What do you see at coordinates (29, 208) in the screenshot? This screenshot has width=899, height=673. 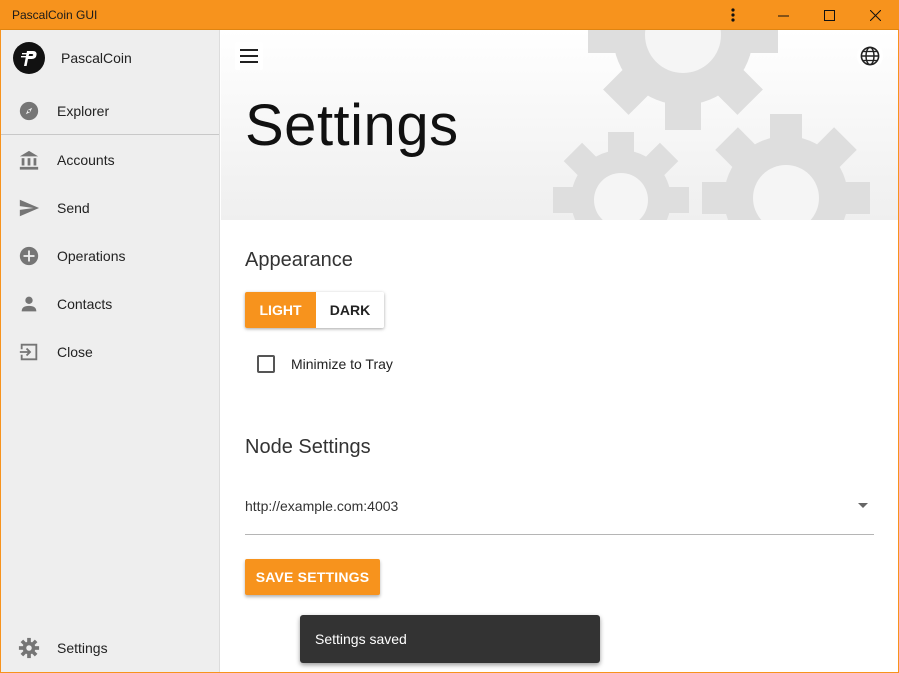 I see `send-icon` at bounding box center [29, 208].